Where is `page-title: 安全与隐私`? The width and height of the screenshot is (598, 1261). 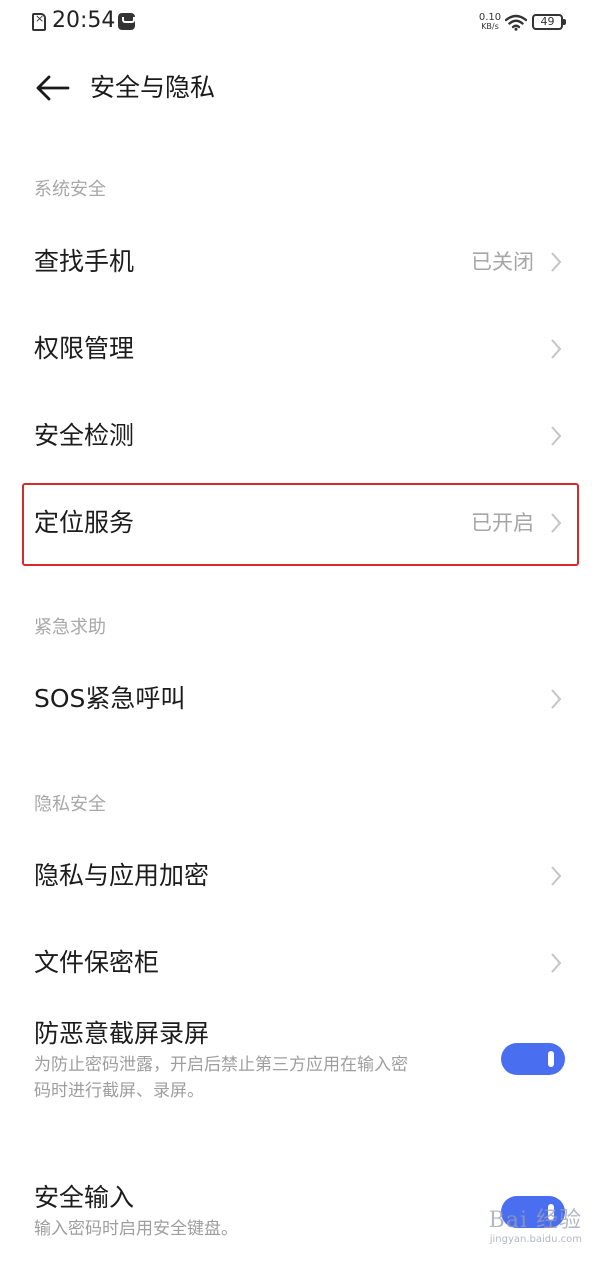
page-title: 安全与隐私 is located at coordinates (153, 87).